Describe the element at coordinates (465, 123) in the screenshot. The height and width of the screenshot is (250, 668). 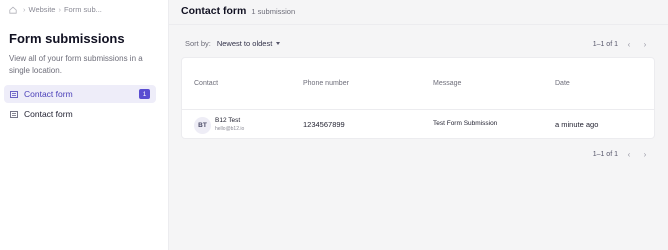
I see `message-cell: Test Form Submission` at that location.